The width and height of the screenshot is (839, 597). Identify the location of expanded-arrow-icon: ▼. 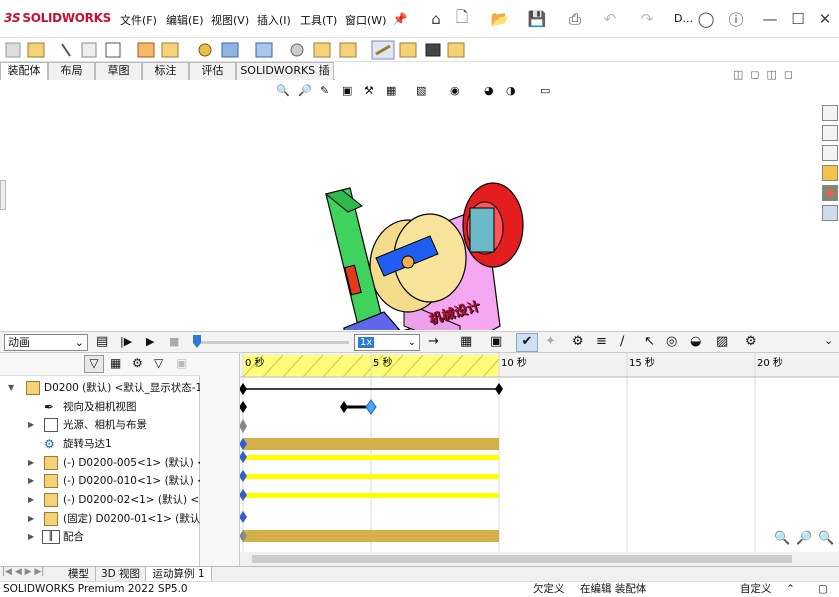
(11, 388).